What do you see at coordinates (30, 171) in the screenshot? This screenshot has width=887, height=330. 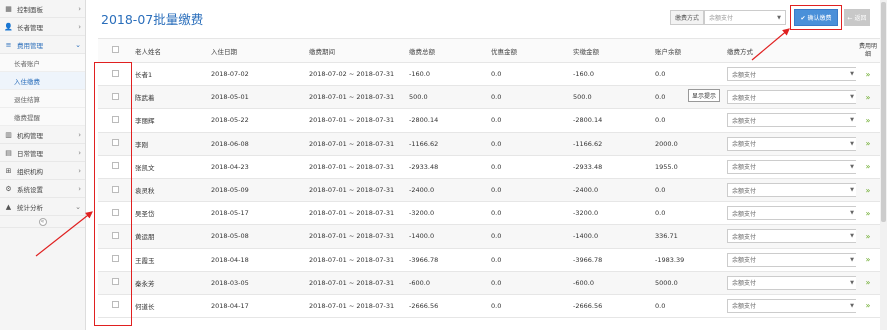 I see `sidebar-item-label: 组织机构` at bounding box center [30, 171].